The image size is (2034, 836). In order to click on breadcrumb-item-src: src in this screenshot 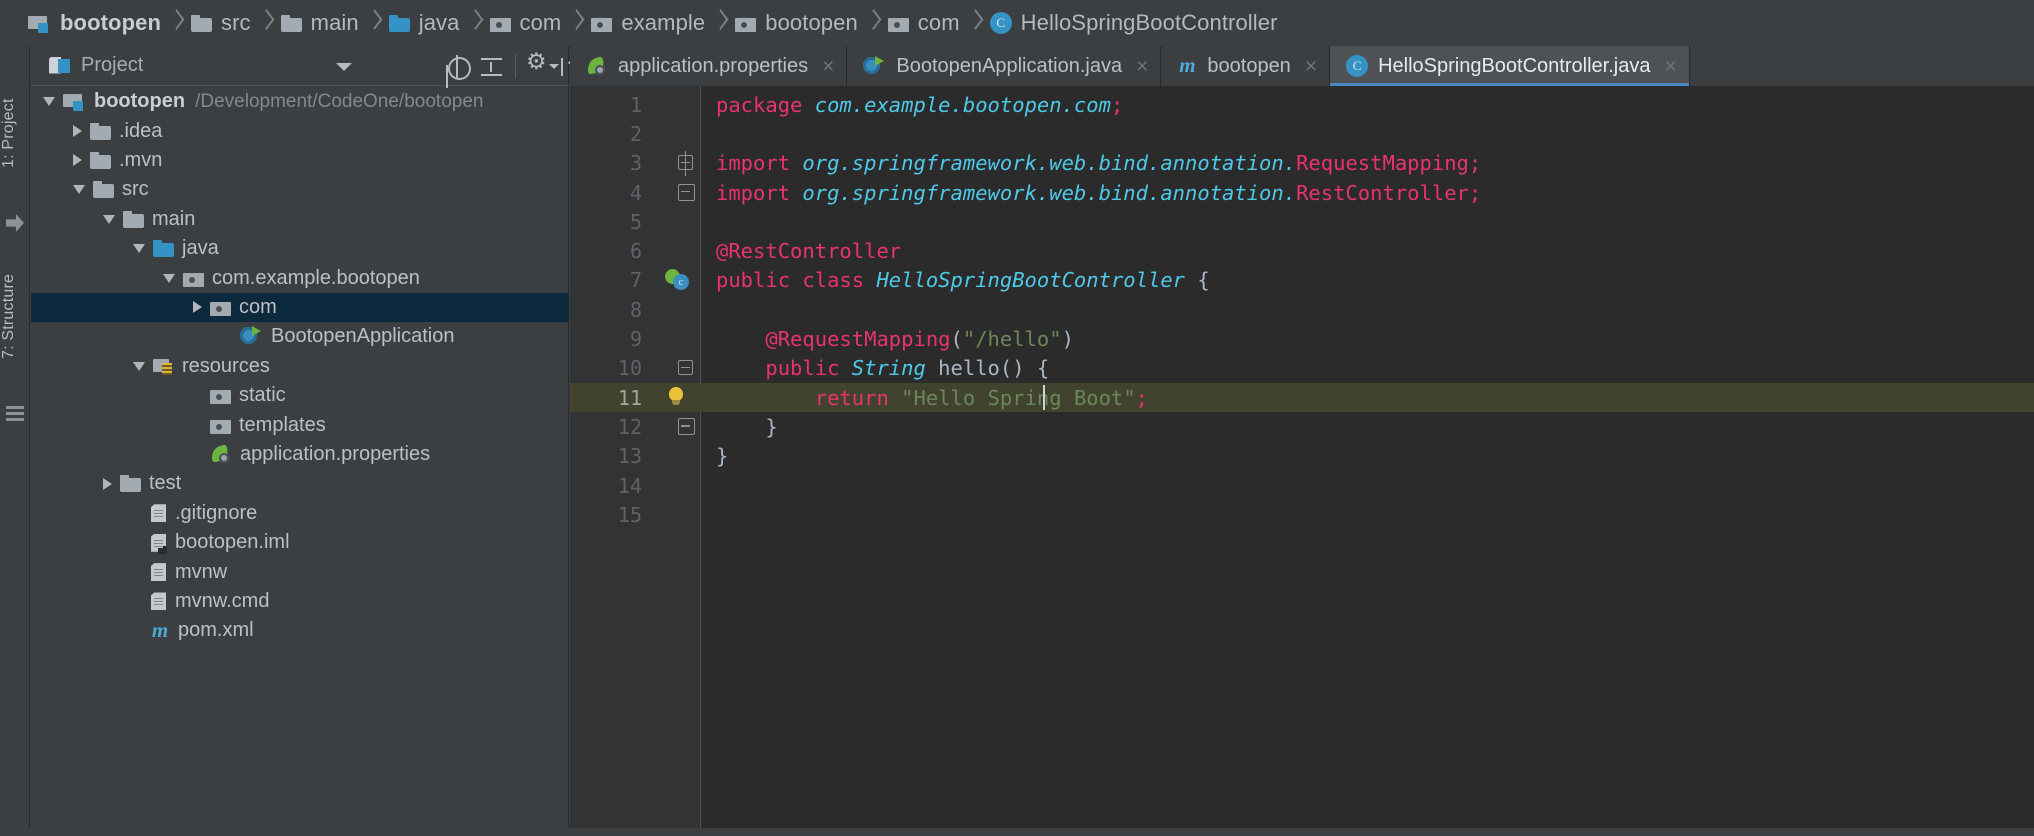, I will do `click(221, 23)`.